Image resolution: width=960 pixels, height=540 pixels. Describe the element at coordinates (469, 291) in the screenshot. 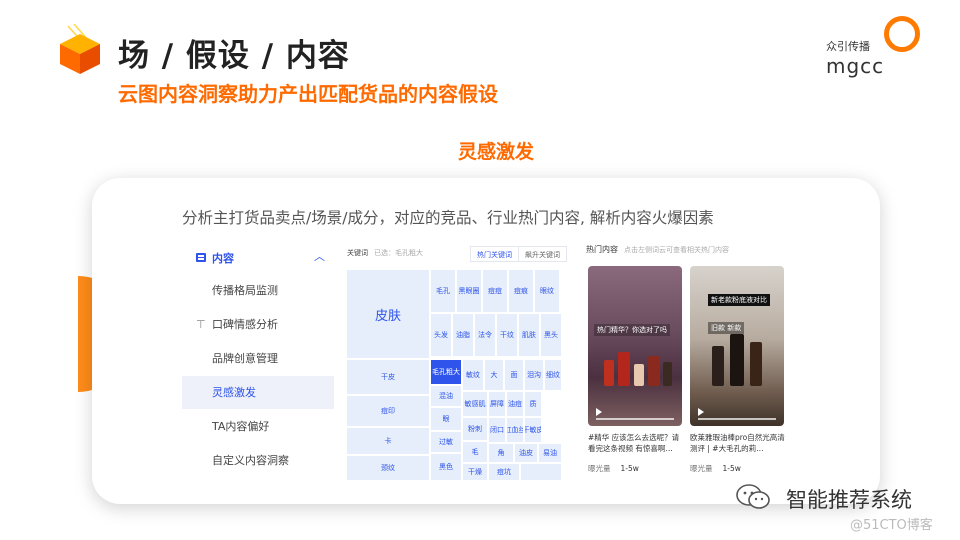

I see `treemap-cell: 黑眼圈` at that location.